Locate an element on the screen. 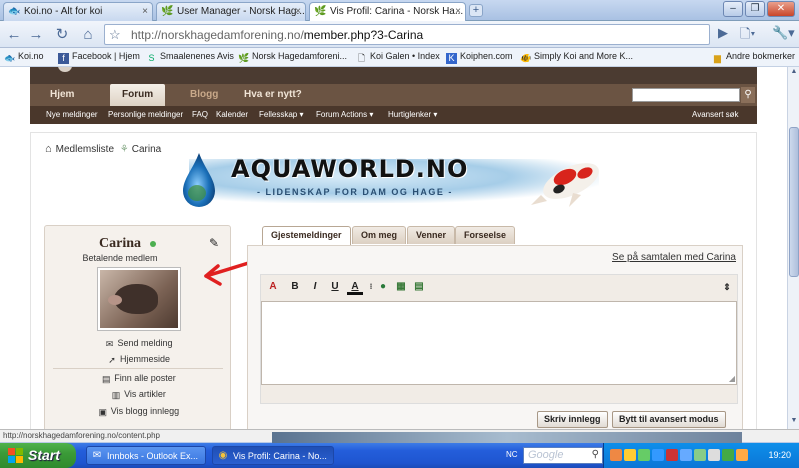 This screenshot has height=468, width=799. message-textarea: ◢ is located at coordinates (499, 343).